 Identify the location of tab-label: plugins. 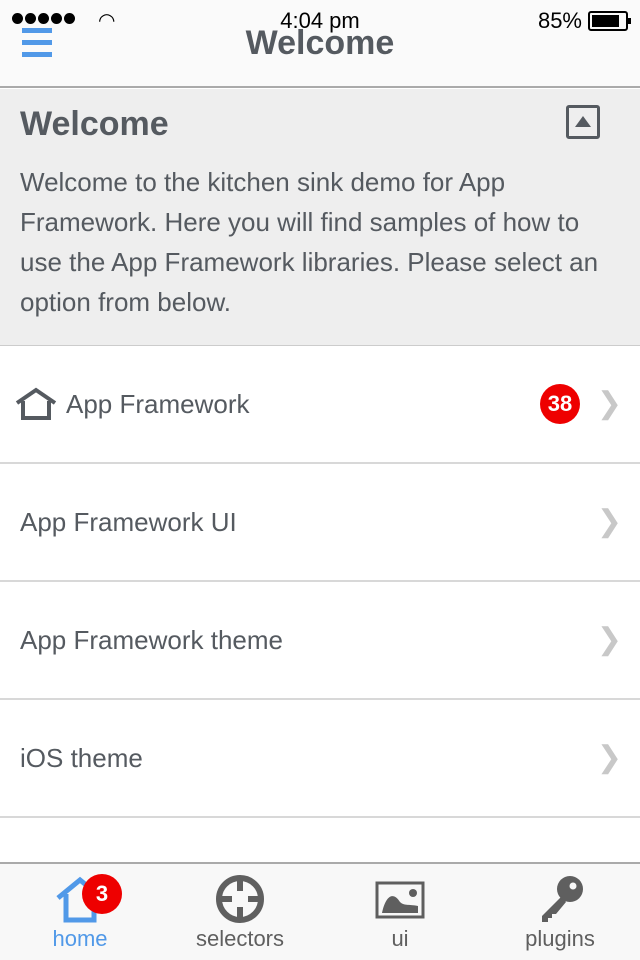
(560, 938).